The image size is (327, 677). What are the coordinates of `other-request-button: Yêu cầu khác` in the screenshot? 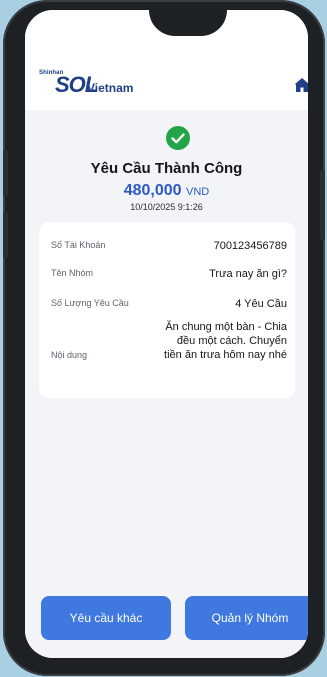 It's located at (106, 618).